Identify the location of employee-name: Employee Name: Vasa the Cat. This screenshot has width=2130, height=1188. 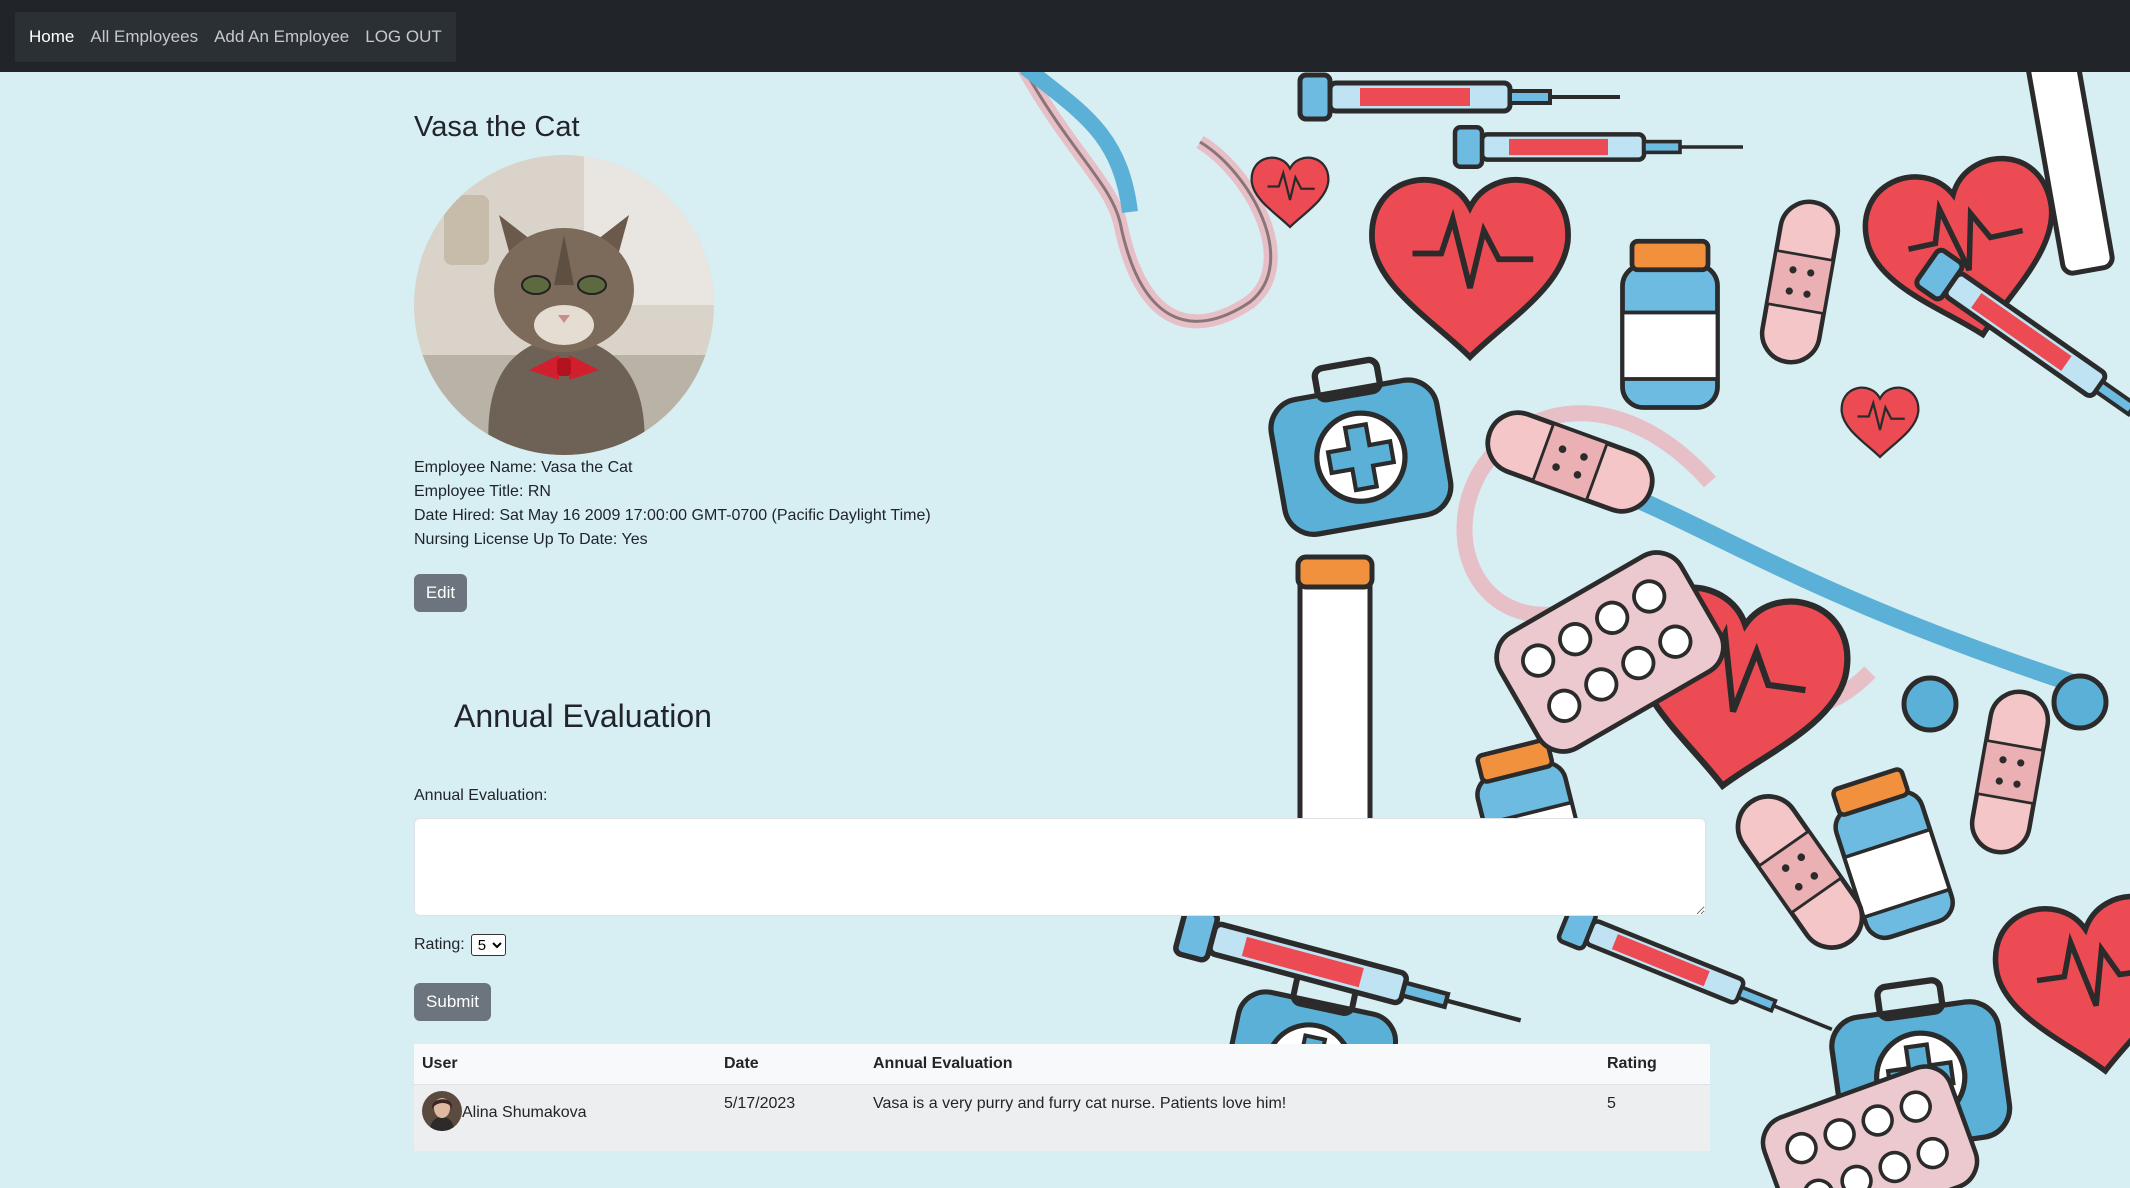
(523, 467).